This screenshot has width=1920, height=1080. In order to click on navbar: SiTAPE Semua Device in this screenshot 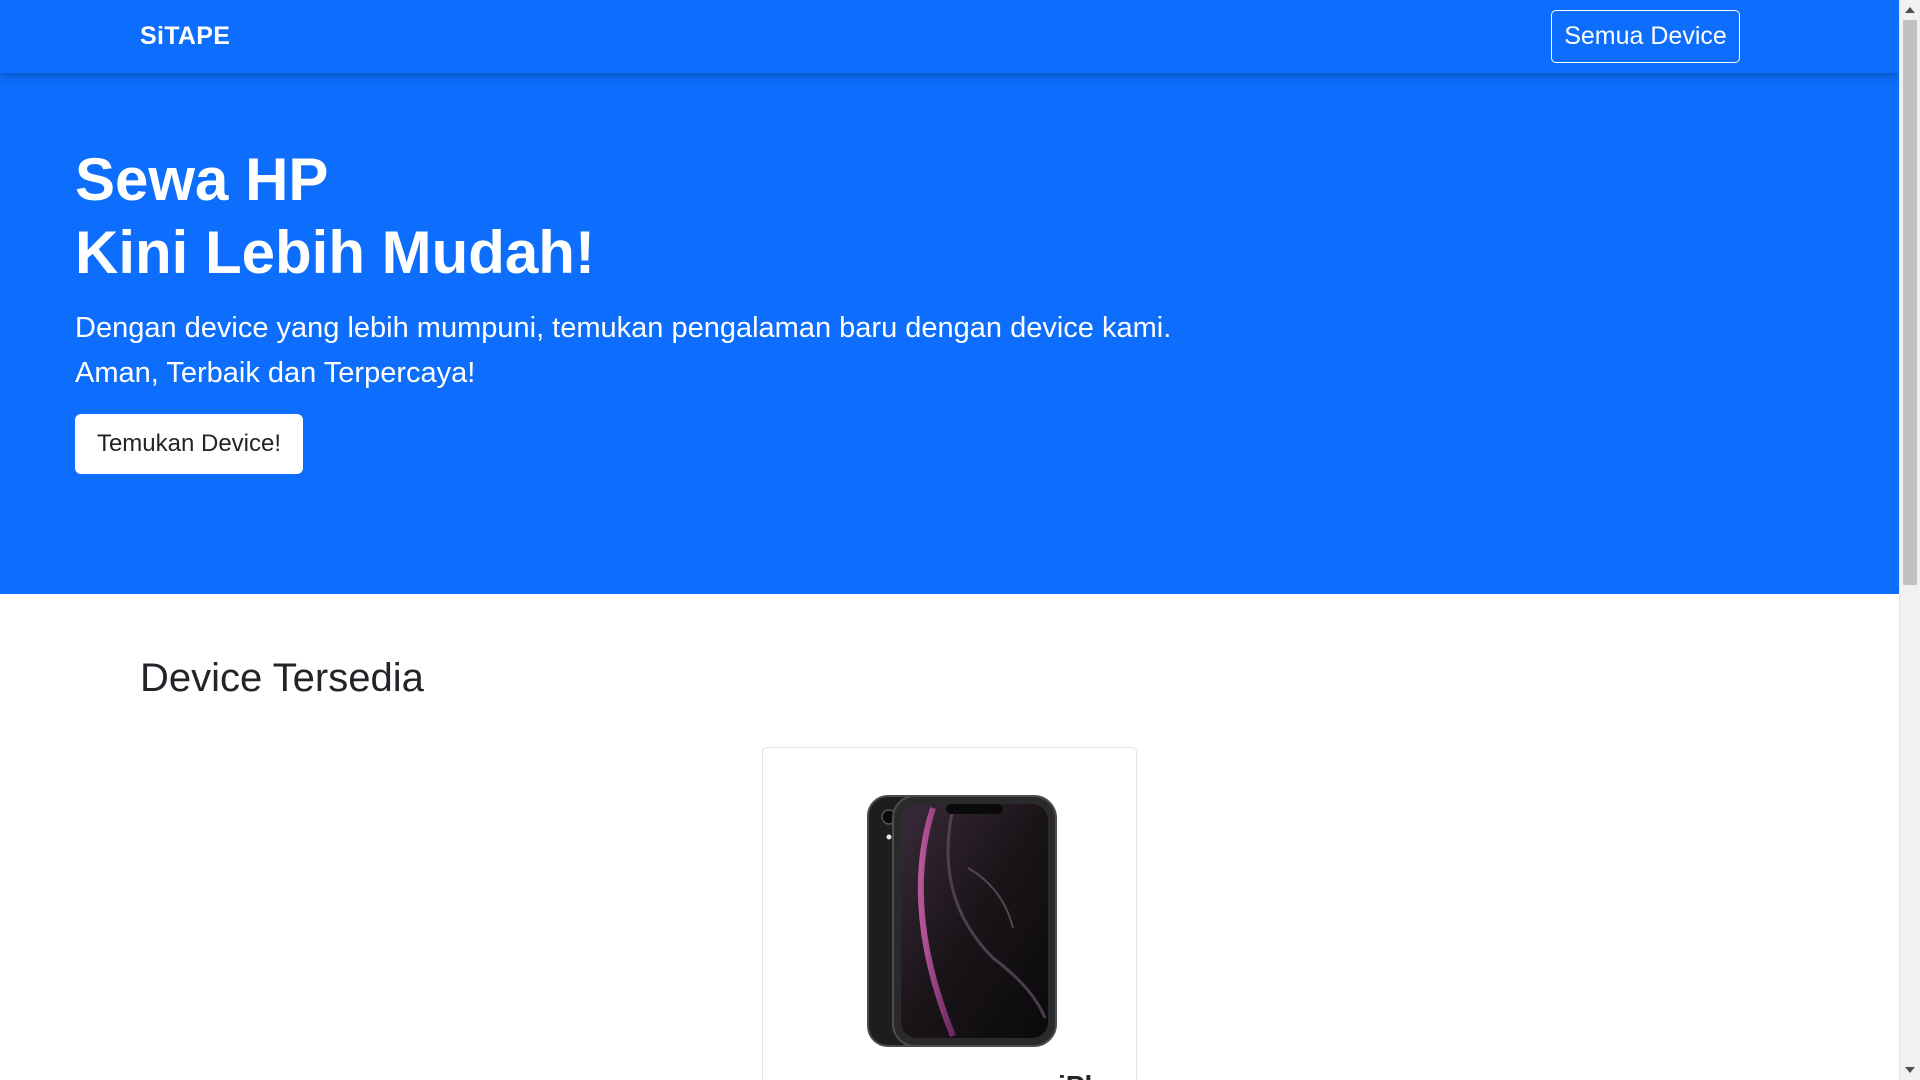, I will do `click(949, 36)`.